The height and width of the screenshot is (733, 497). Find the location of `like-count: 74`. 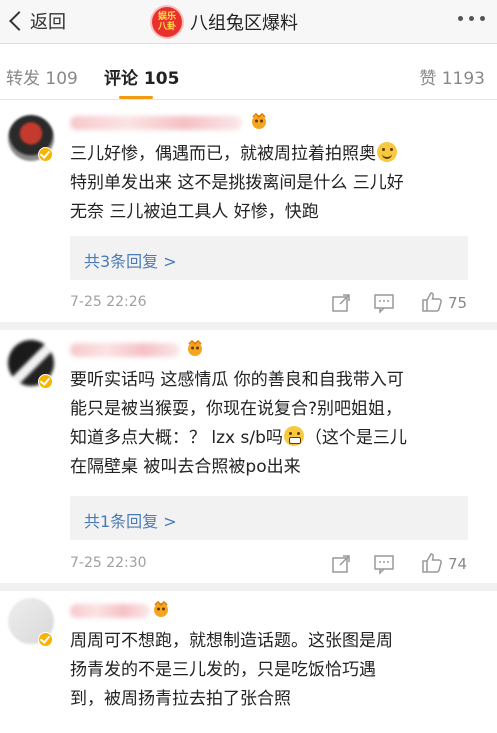

like-count: 74 is located at coordinates (458, 564).